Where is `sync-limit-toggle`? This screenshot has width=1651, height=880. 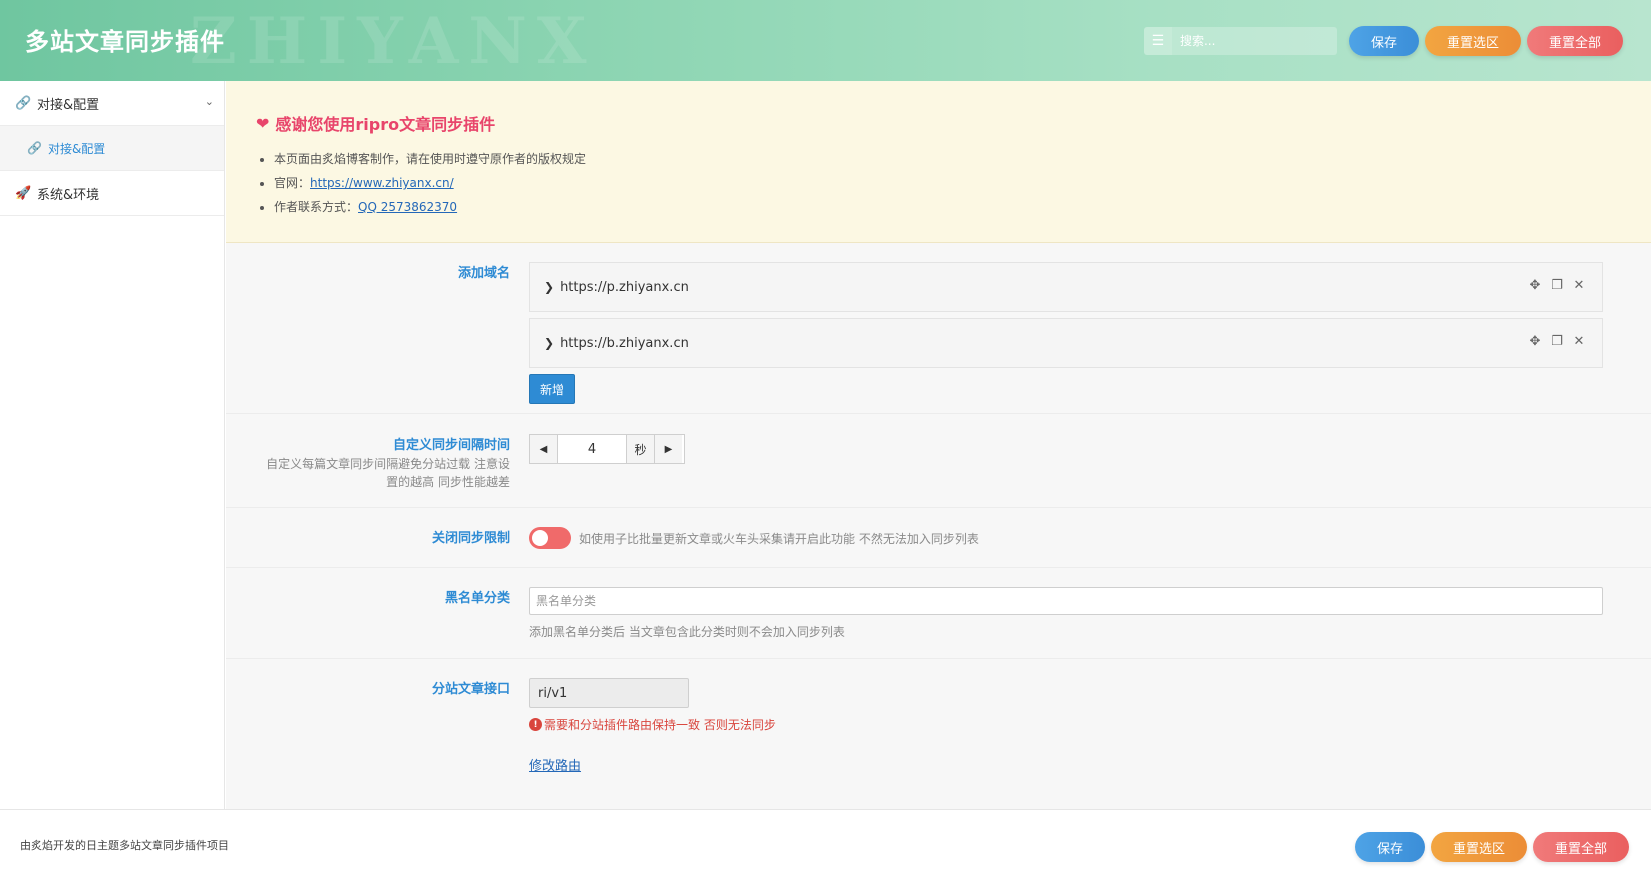 sync-limit-toggle is located at coordinates (550, 538).